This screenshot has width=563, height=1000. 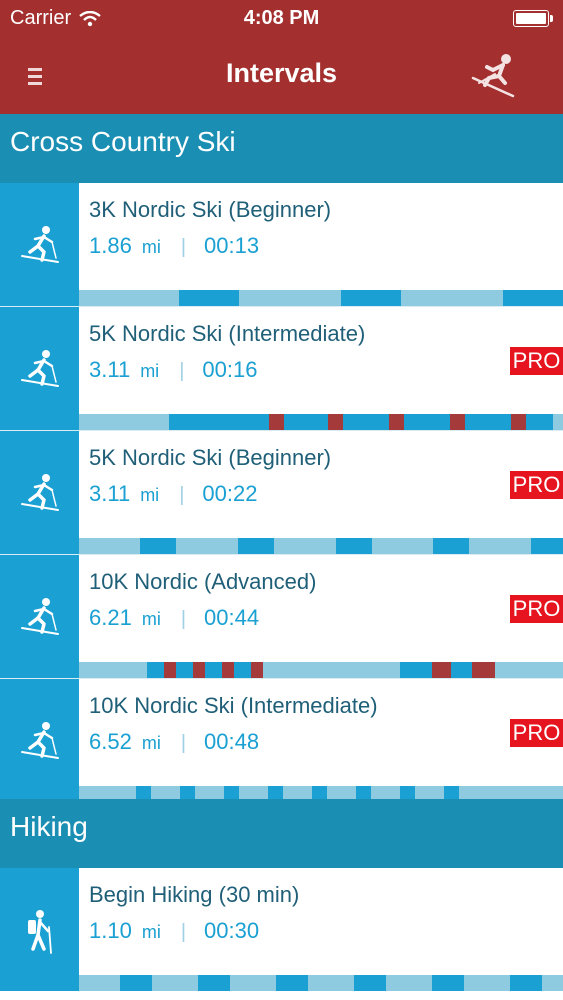 I want to click on workout-title: 10K Nordic (Advanced), so click(x=203, y=581).